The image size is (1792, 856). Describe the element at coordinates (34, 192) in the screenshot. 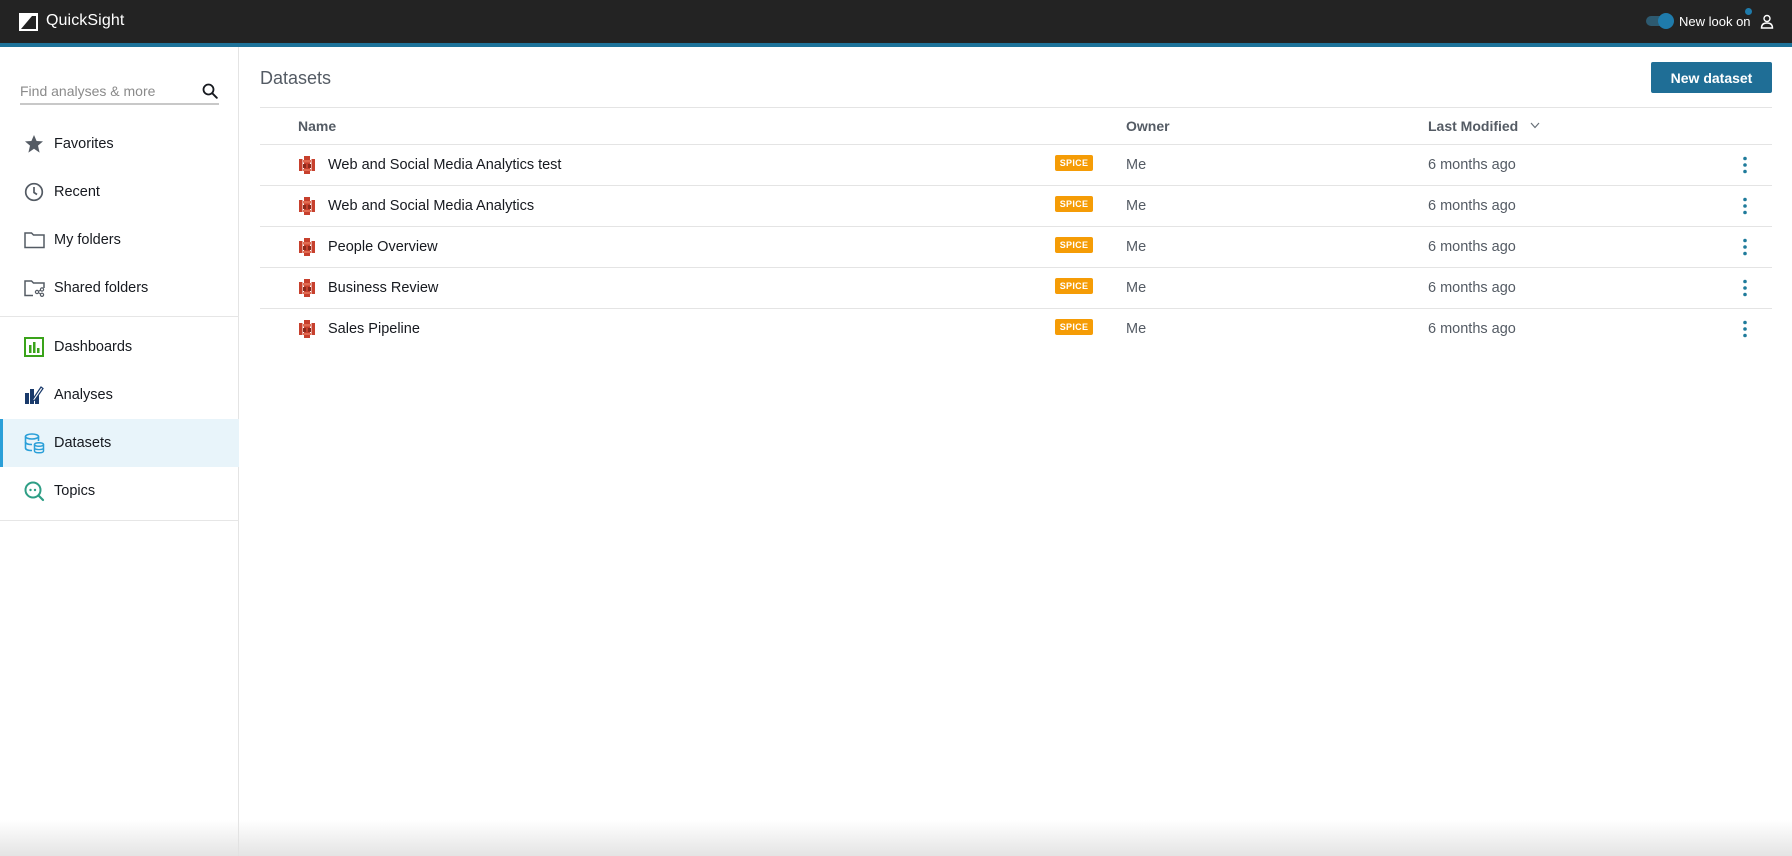

I see `clock-icon` at that location.